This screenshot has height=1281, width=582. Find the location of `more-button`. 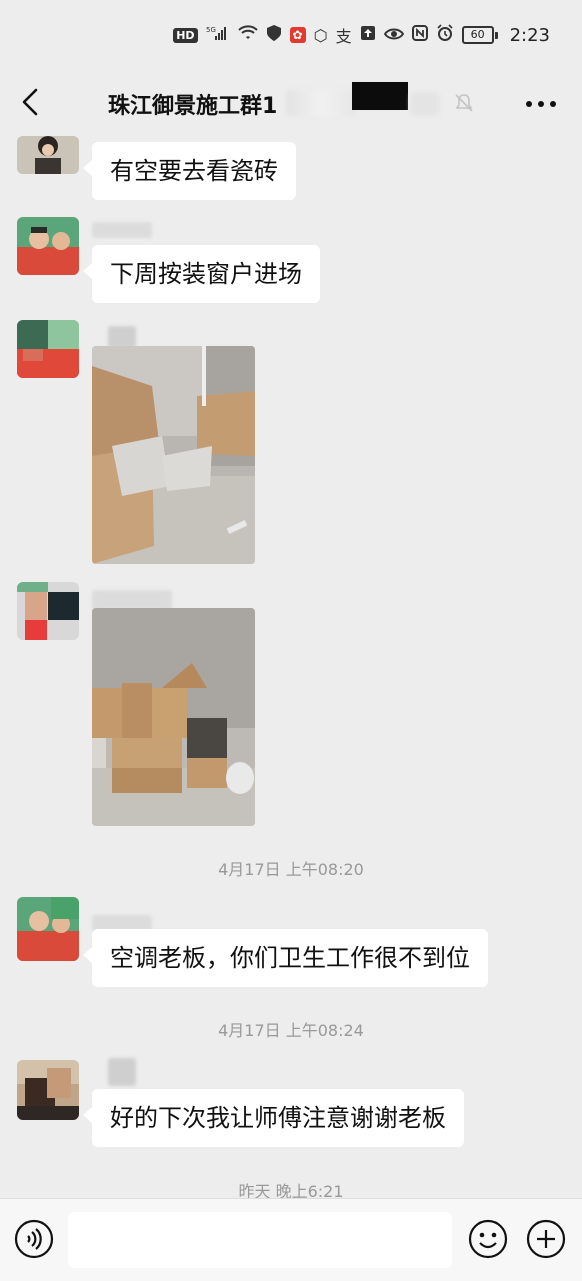

more-button is located at coordinates (541, 104).